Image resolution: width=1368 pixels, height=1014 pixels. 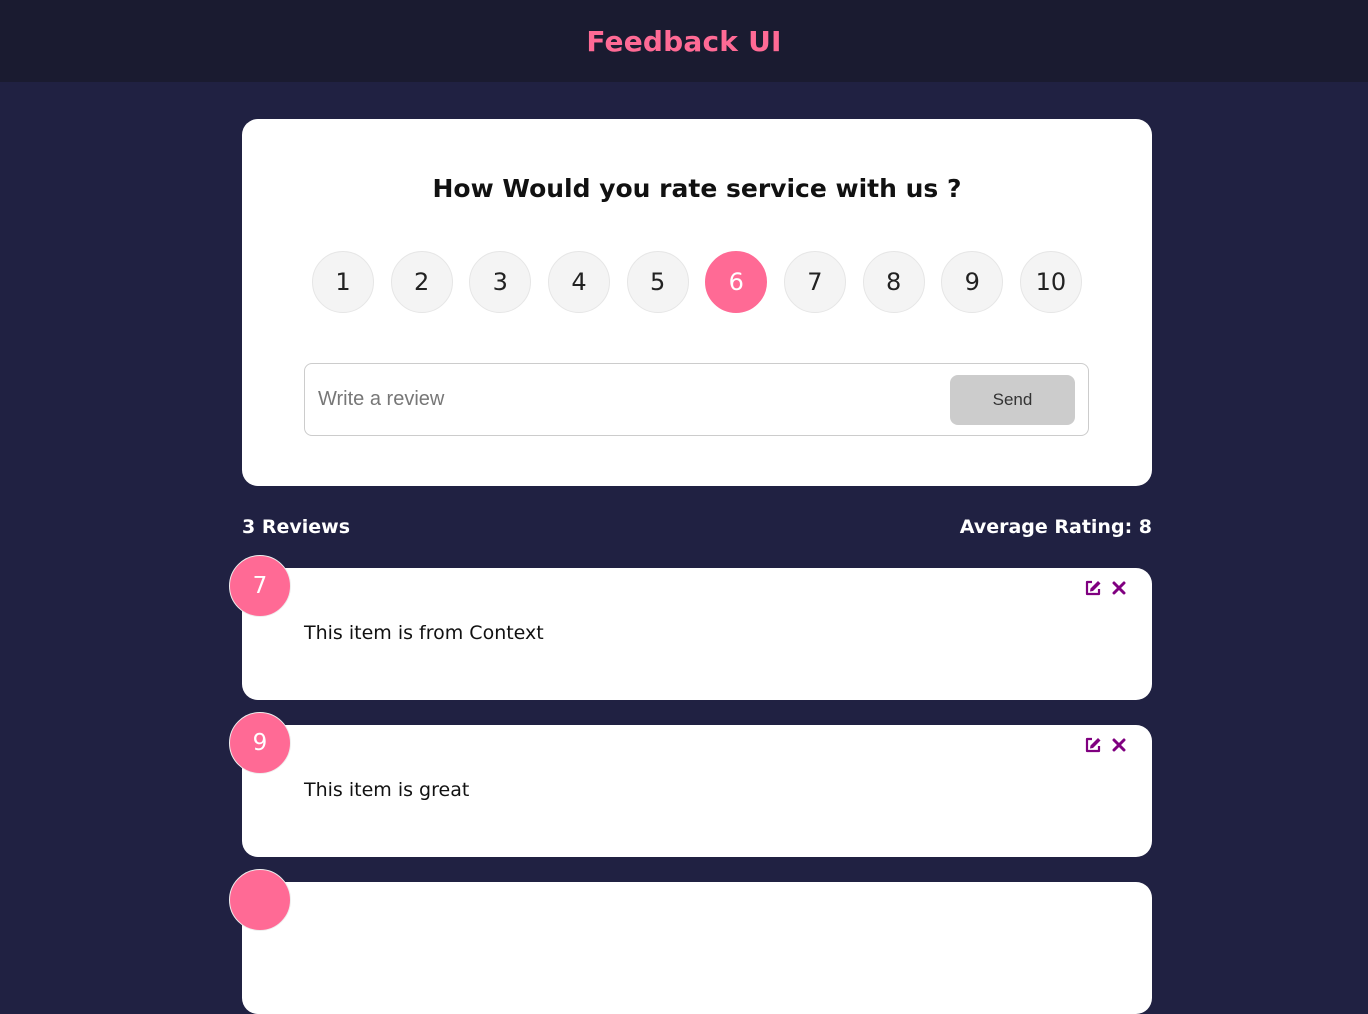 I want to click on review-item: 9 This item is great, so click(x=690, y=784).